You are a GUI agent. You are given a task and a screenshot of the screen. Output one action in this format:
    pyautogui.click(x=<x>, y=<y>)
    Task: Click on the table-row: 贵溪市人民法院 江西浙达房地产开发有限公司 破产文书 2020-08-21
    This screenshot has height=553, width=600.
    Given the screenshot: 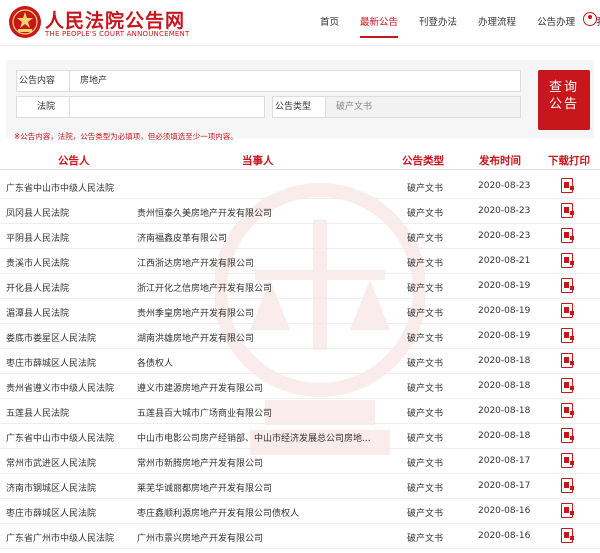 What is the action you would take?
    pyautogui.click(x=300, y=261)
    